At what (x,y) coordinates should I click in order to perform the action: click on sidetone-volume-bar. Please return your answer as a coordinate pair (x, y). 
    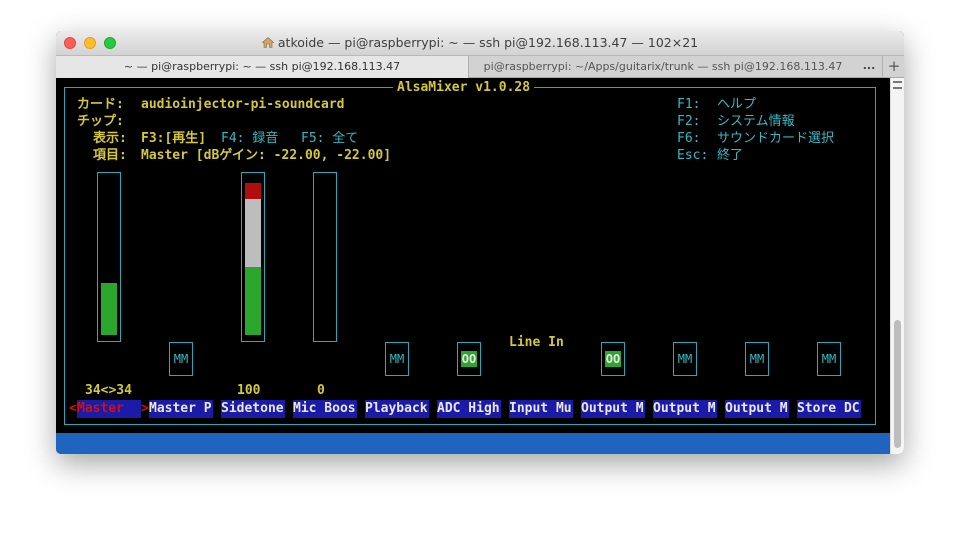
    Looking at the image, I should click on (253, 257).